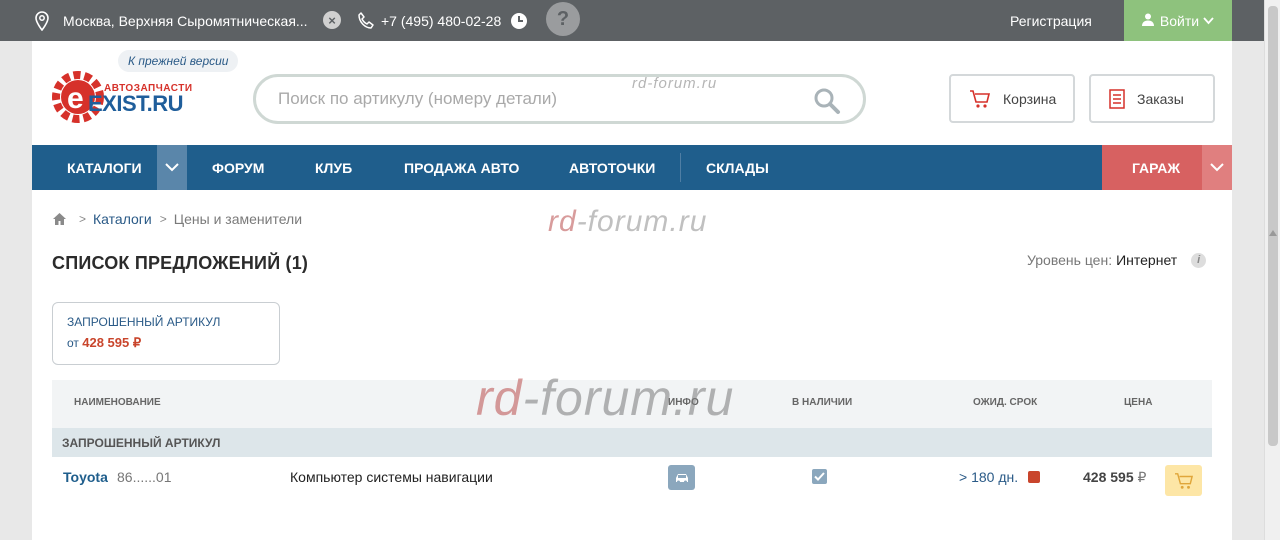  Describe the element at coordinates (59, 219) in the screenshot. I see `home-icon` at that location.